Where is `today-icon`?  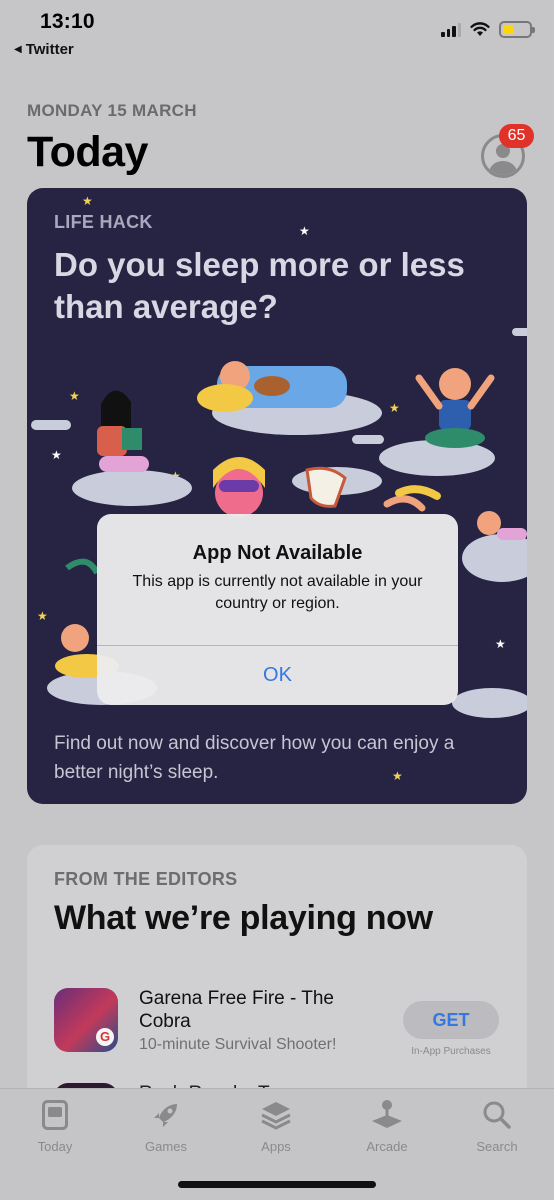
today-icon is located at coordinates (55, 1115).